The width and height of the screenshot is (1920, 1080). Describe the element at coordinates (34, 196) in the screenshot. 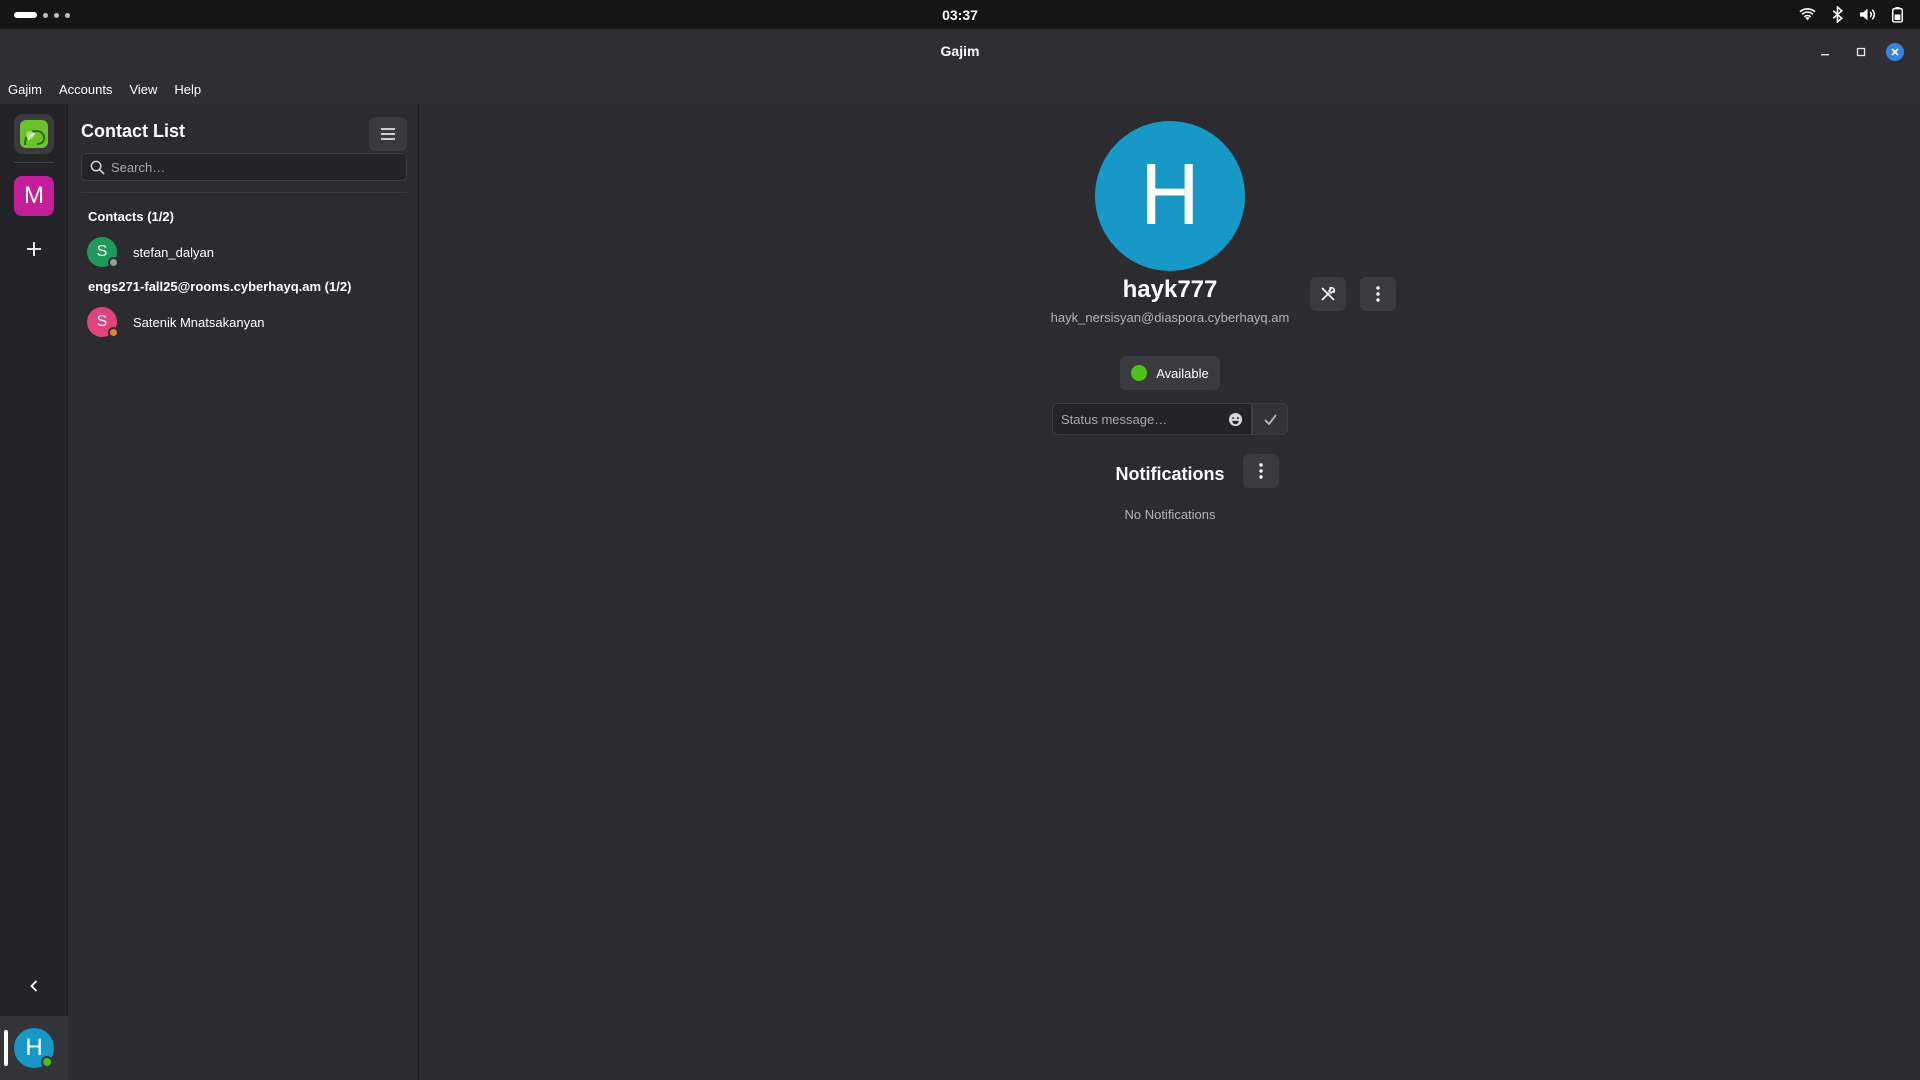

I see `account-m-button: M` at that location.